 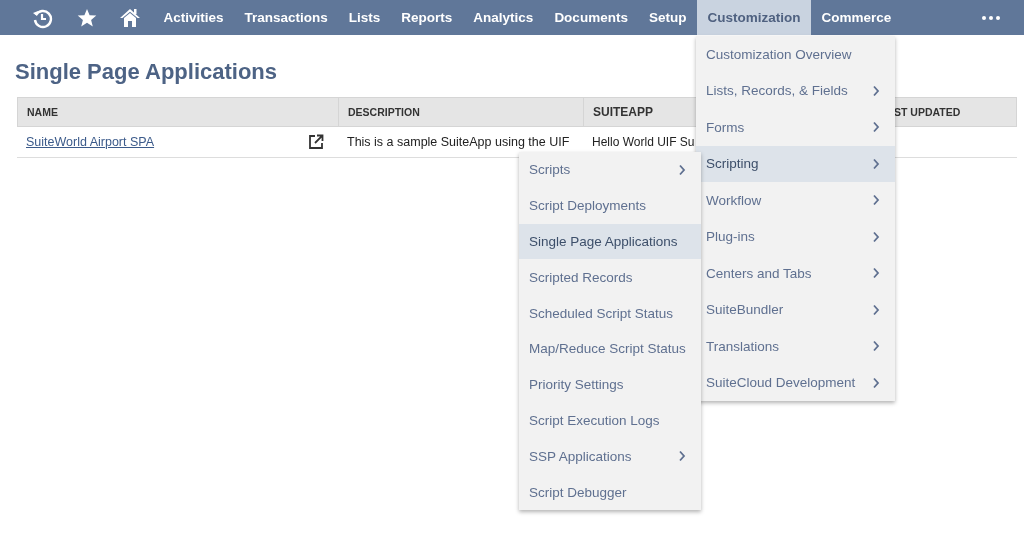 I want to click on menu-item: Scripting, so click(x=795, y=163).